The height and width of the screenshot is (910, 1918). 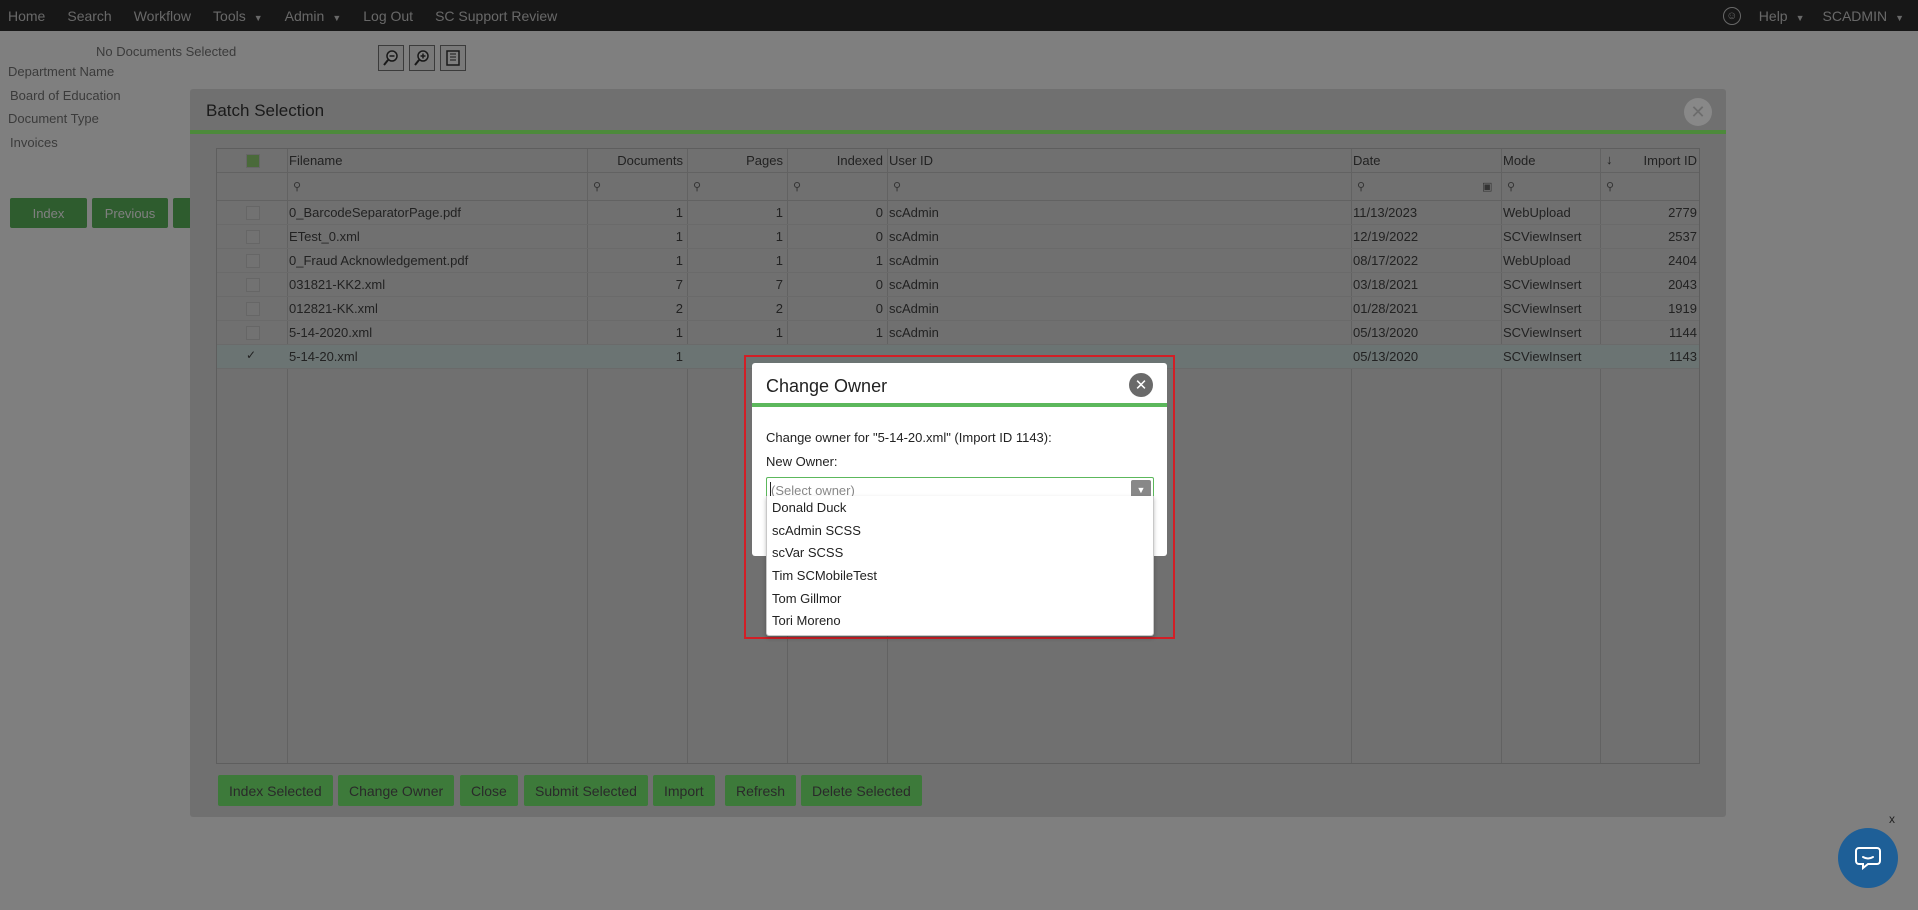 I want to click on cell-filename: 0_Fraud Acknowledgement.pdf, so click(x=379, y=260).